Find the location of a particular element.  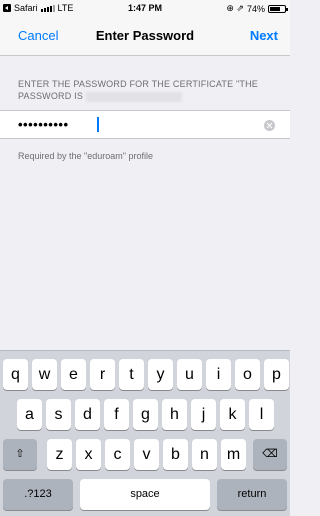

text-caret is located at coordinates (98, 124).